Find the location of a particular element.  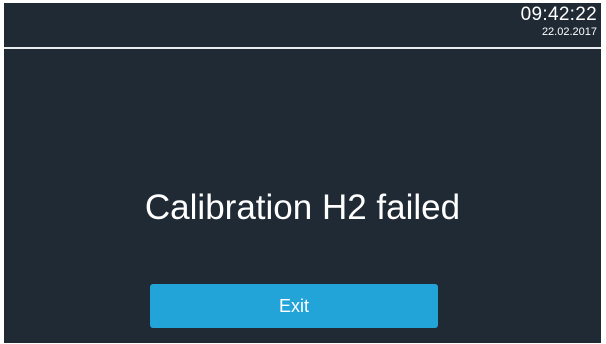

calibration-status-message: Calibration H2 failed is located at coordinates (302, 207).